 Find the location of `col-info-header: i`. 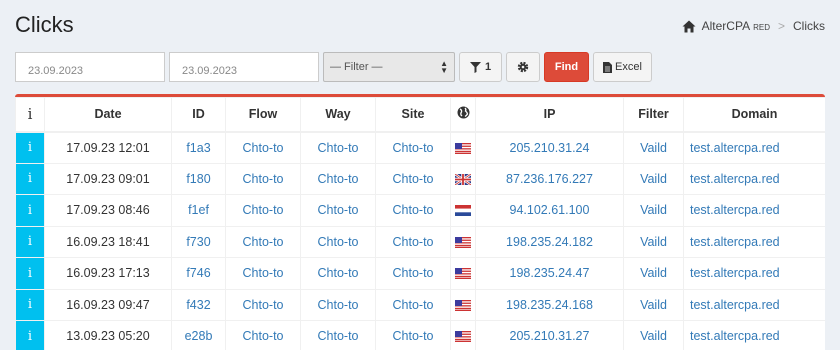

col-info-header: i is located at coordinates (30, 115).